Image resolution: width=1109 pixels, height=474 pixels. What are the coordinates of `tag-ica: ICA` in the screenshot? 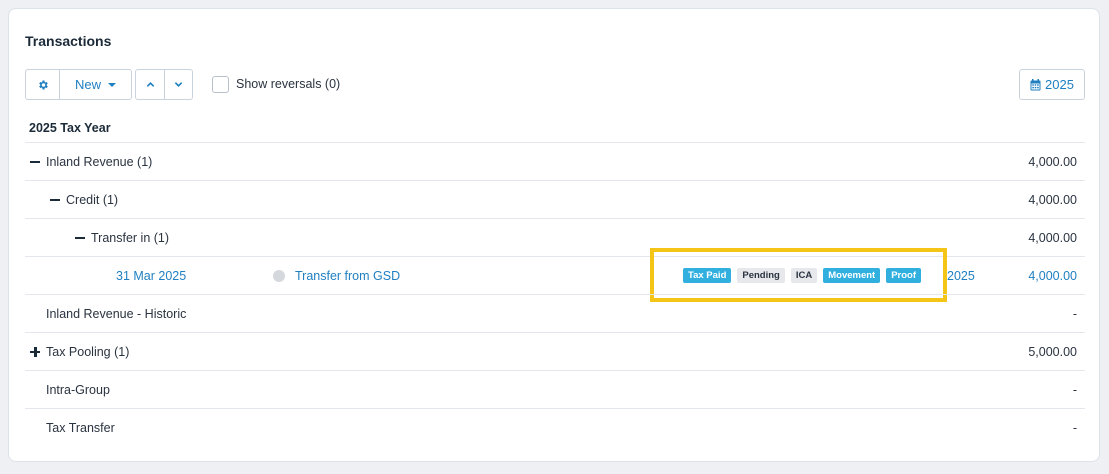 It's located at (804, 275).